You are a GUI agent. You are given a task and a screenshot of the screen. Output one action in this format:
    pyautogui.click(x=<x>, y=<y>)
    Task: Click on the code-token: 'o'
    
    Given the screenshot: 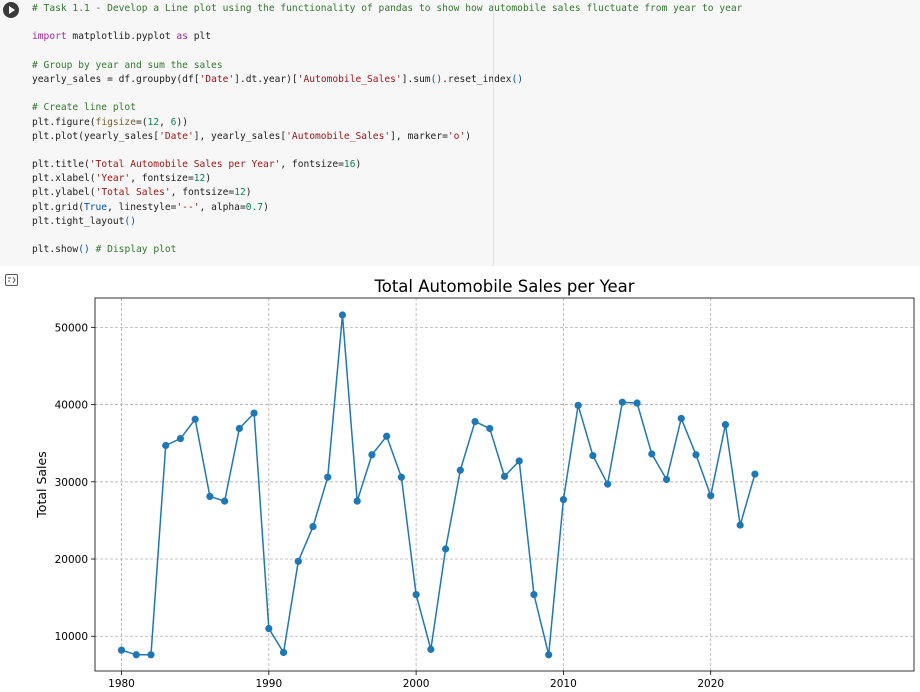 What is the action you would take?
    pyautogui.click(x=456, y=136)
    